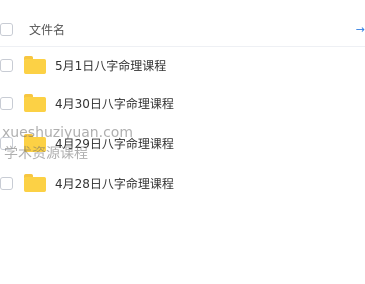 The width and height of the screenshot is (365, 284). Describe the element at coordinates (182, 3) in the screenshot. I see `cropped-toolbar-fragment` at that location.